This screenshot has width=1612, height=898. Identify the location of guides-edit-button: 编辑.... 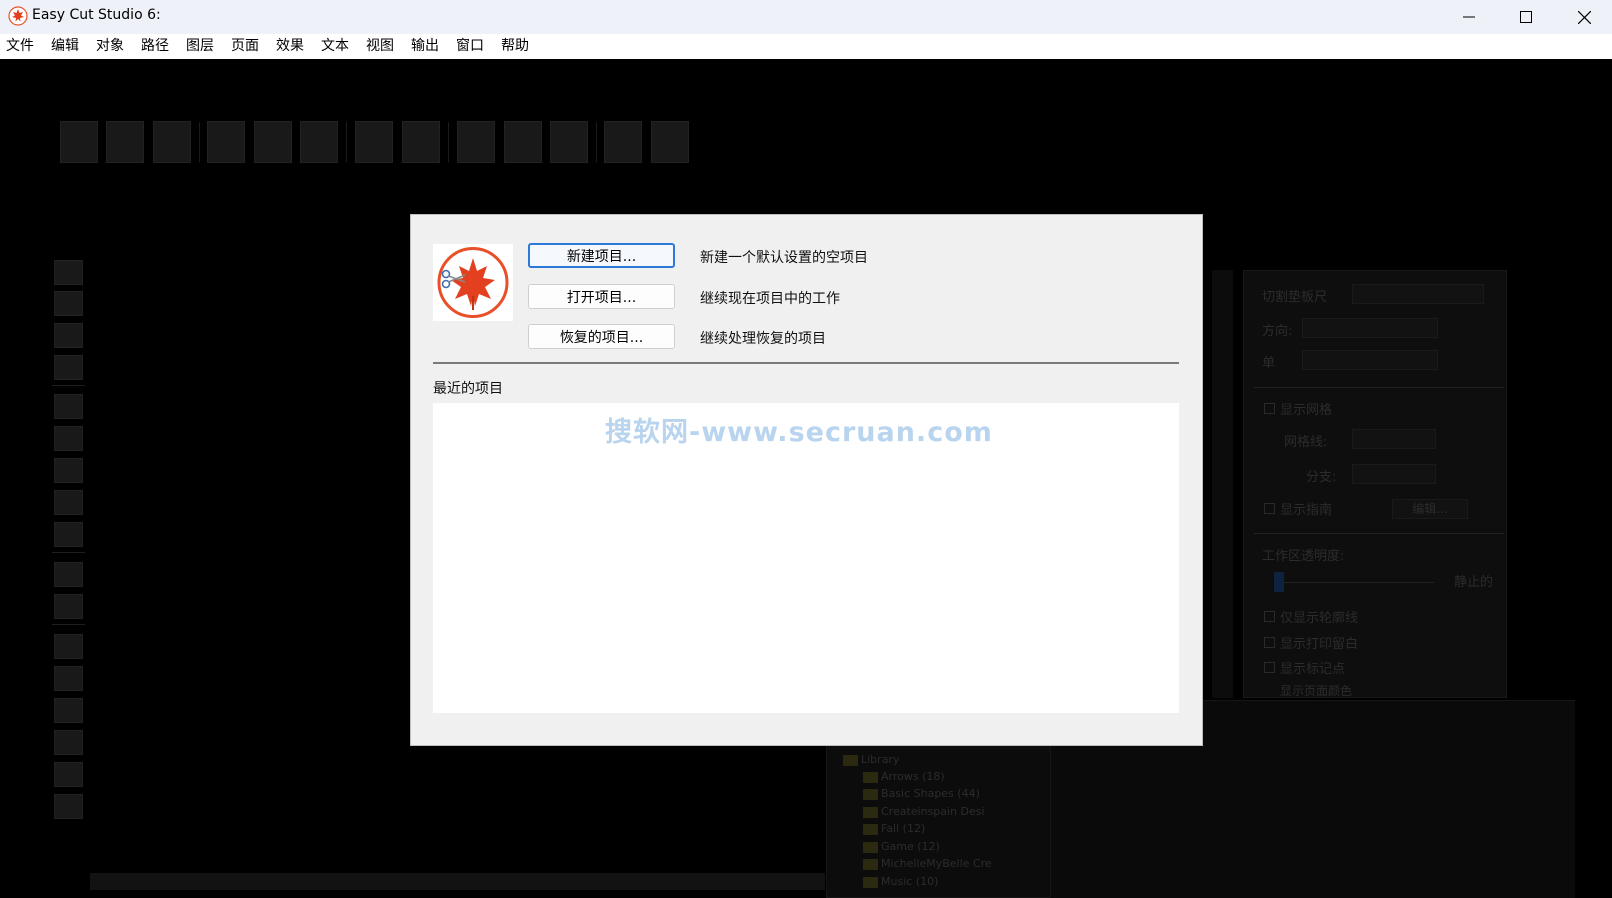
(1430, 509).